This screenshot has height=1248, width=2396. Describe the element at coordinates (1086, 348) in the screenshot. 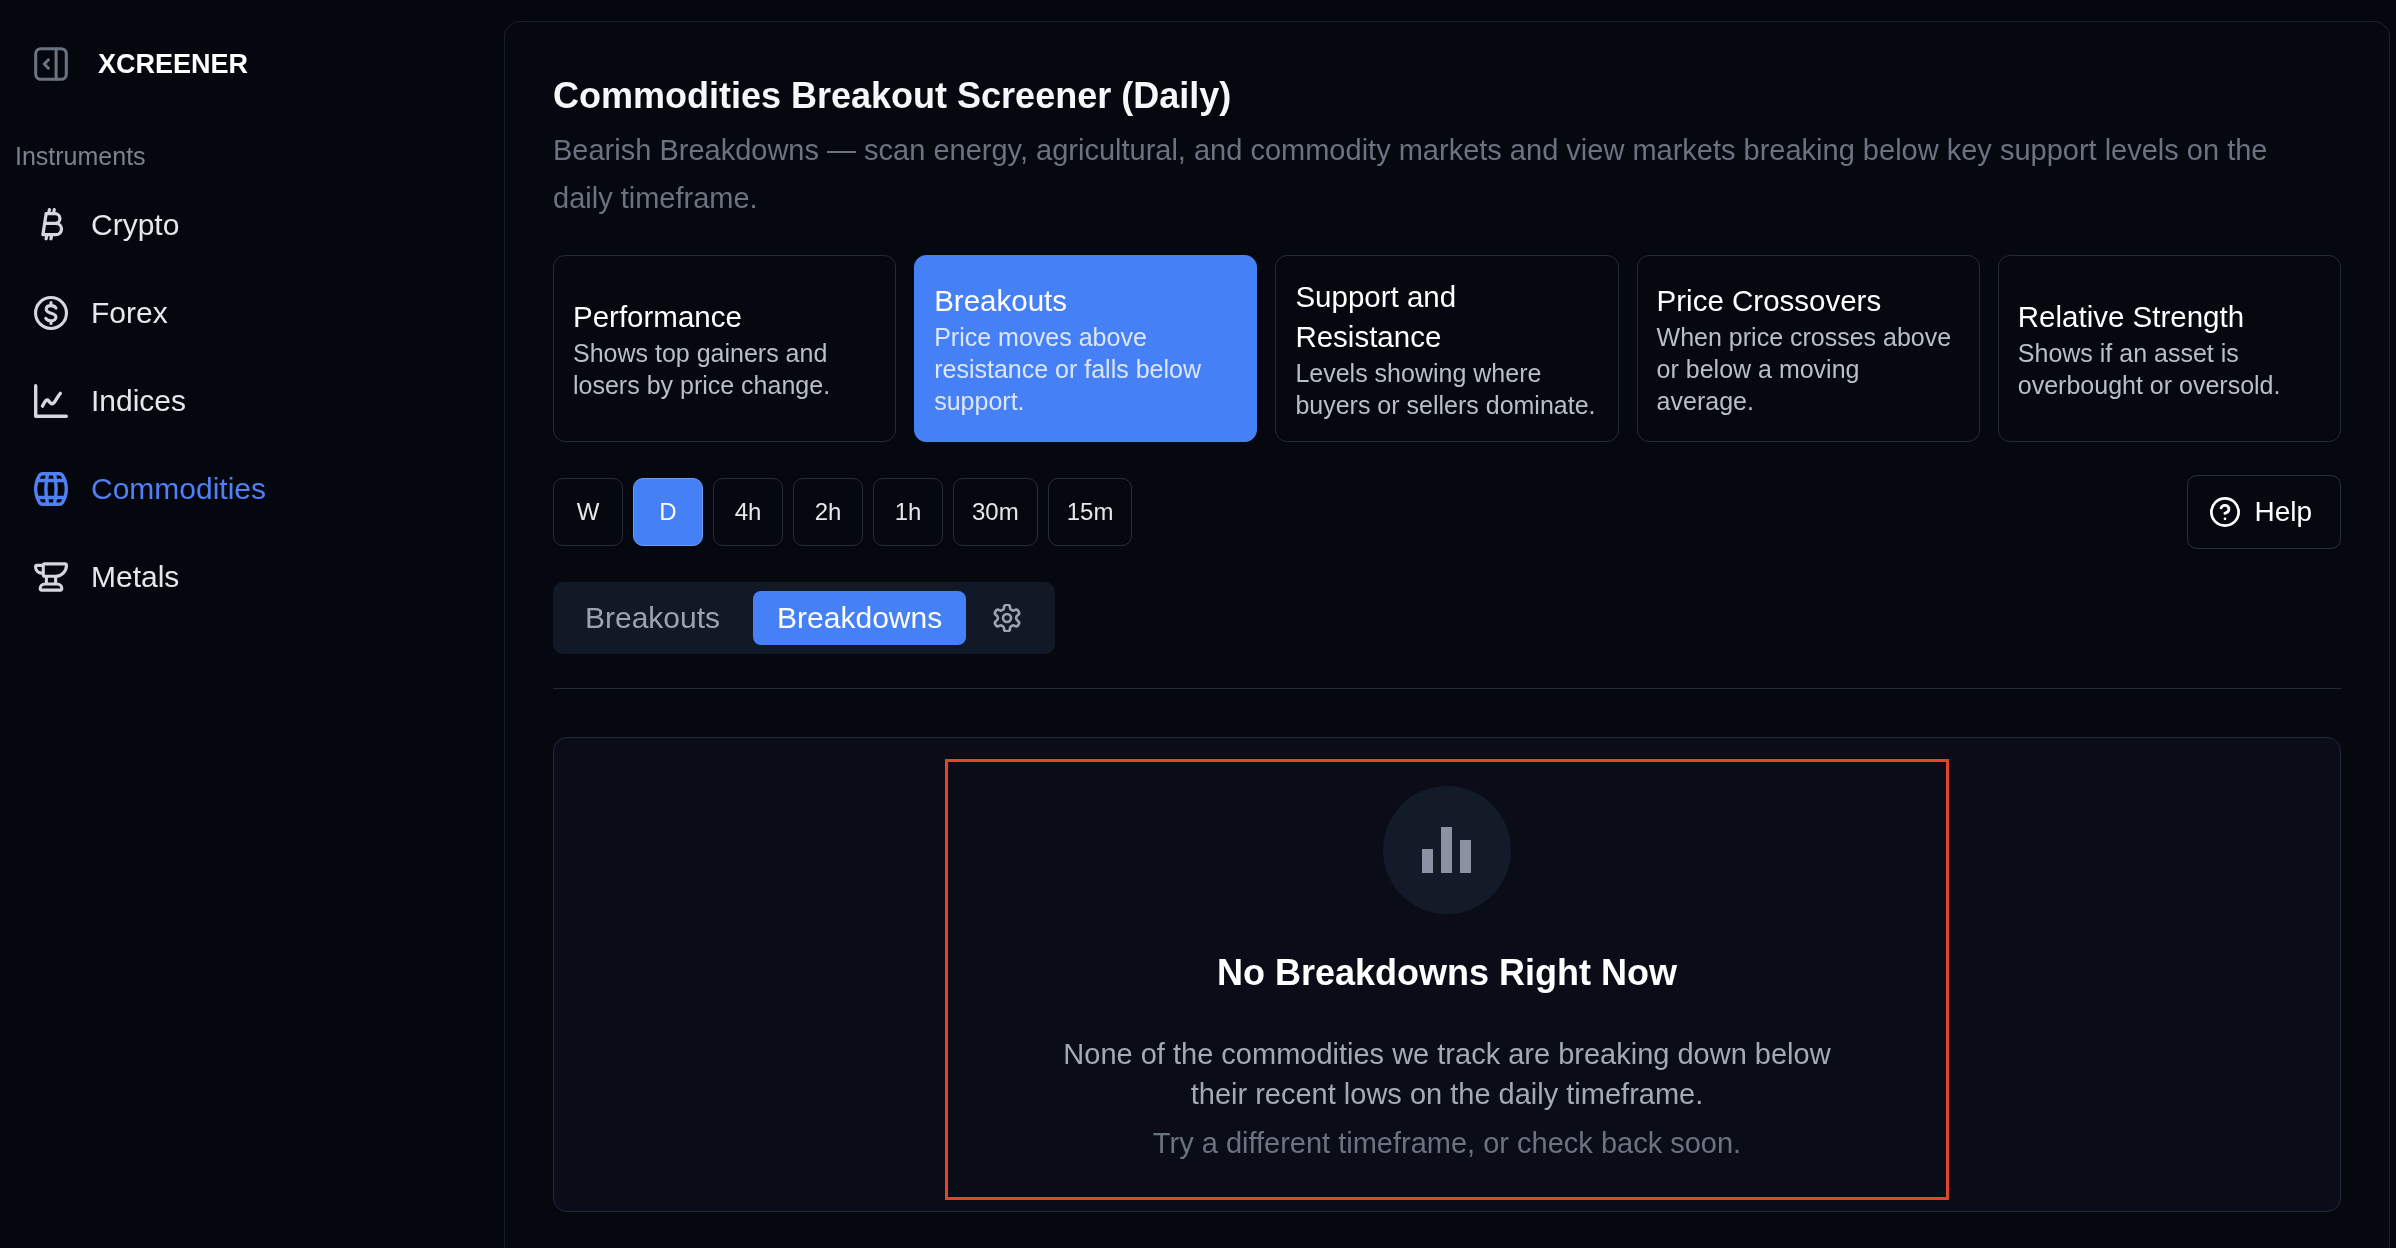

I see `screener-card: Breakouts Price moves above resistance or falls below support.` at that location.